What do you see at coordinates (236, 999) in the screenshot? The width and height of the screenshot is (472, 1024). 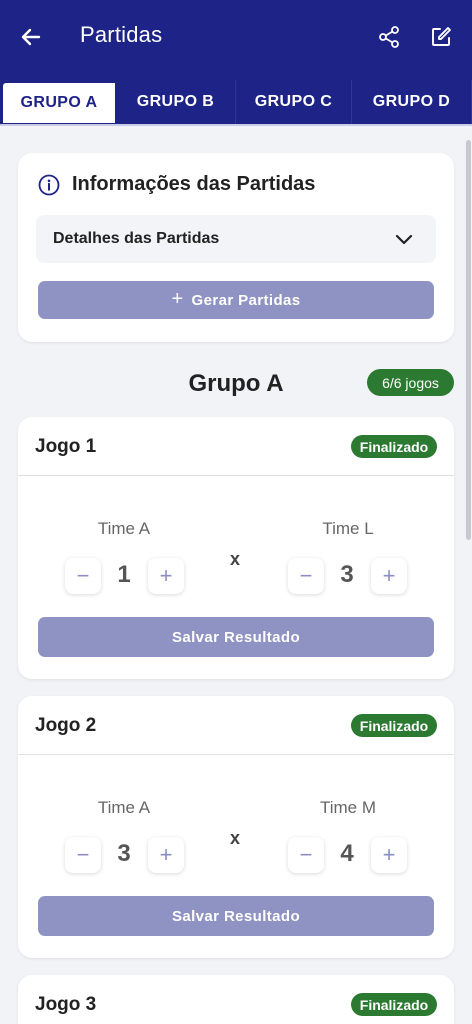 I see `game-card: Jogo 3 Finalizado` at bounding box center [236, 999].